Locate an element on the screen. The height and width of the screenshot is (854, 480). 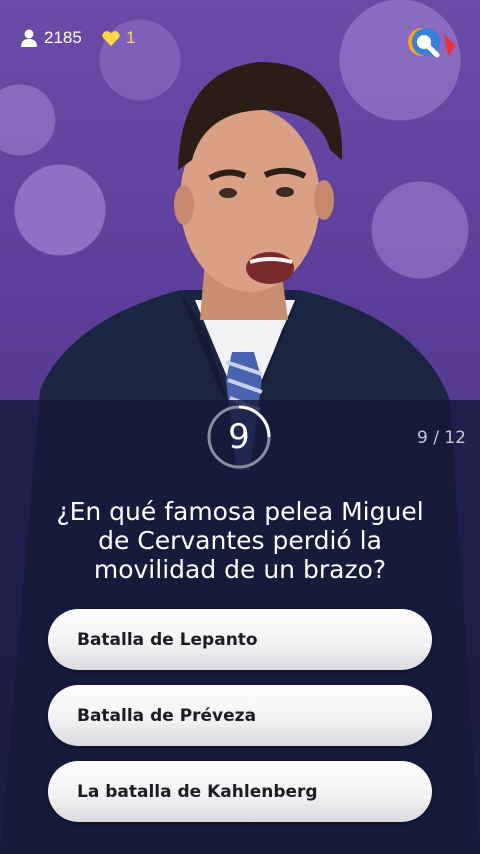
top-bar: 2185 1 is located at coordinates (240, 38).